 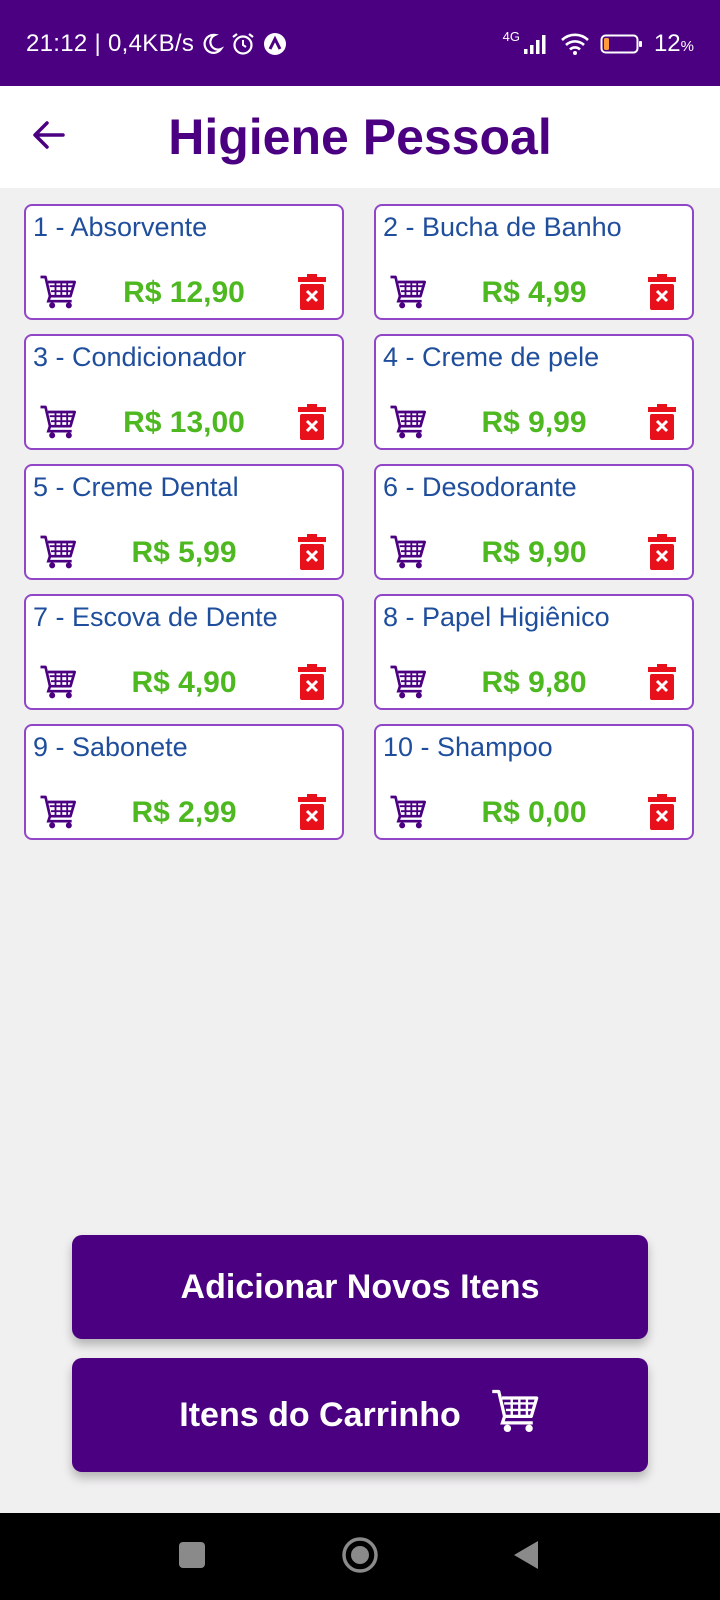 I want to click on product-card: 5 - Creme Dental R$ 5,99, so click(x=184, y=522).